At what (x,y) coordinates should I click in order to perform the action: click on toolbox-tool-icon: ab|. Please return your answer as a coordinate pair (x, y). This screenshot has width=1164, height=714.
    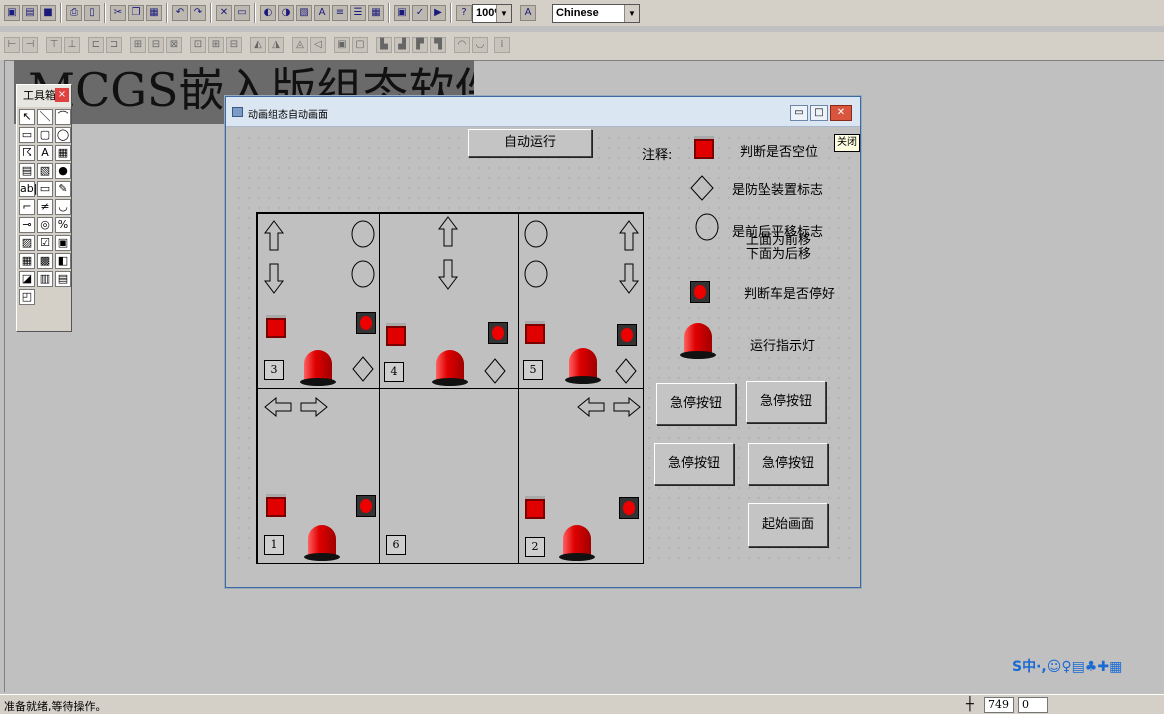
    Looking at the image, I should click on (28, 189).